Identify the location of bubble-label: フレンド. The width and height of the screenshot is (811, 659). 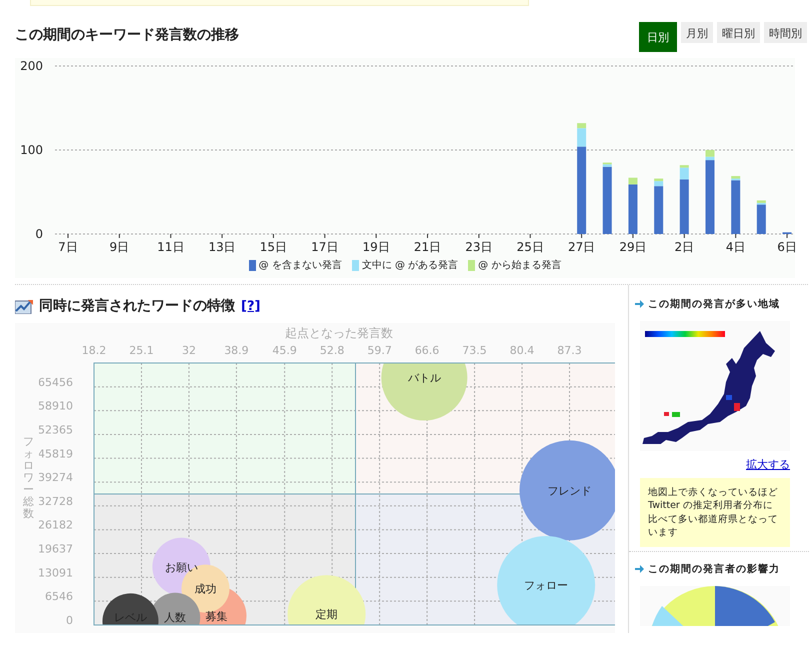
(570, 491).